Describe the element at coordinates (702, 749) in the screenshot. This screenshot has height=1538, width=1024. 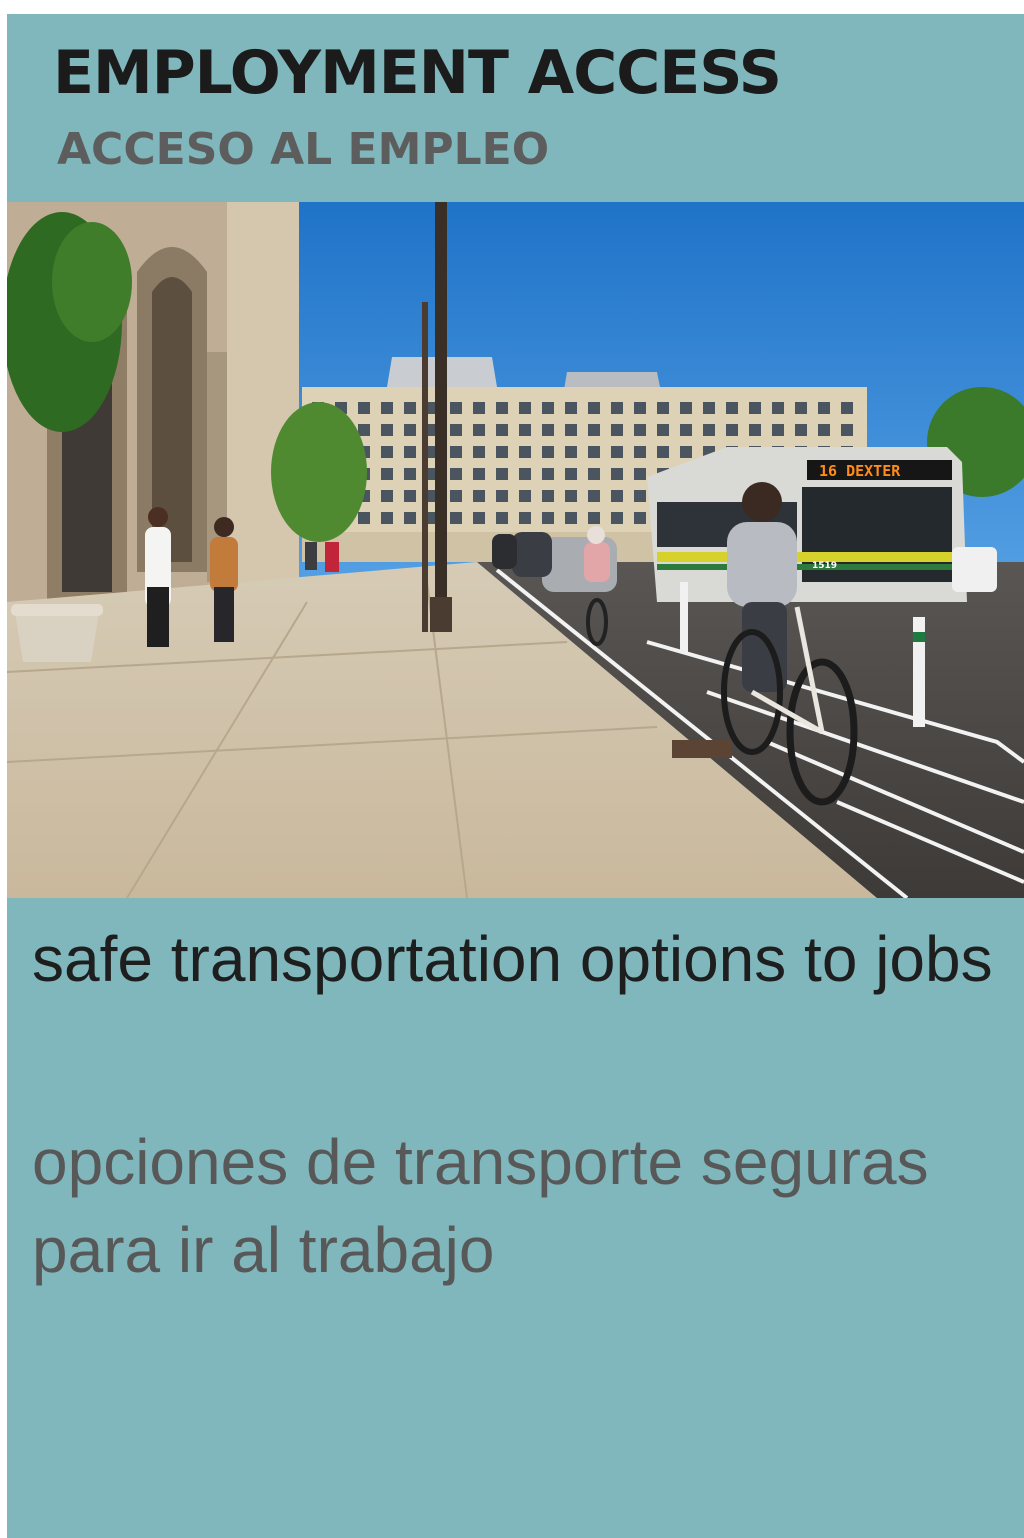
I see `drain-grate` at that location.